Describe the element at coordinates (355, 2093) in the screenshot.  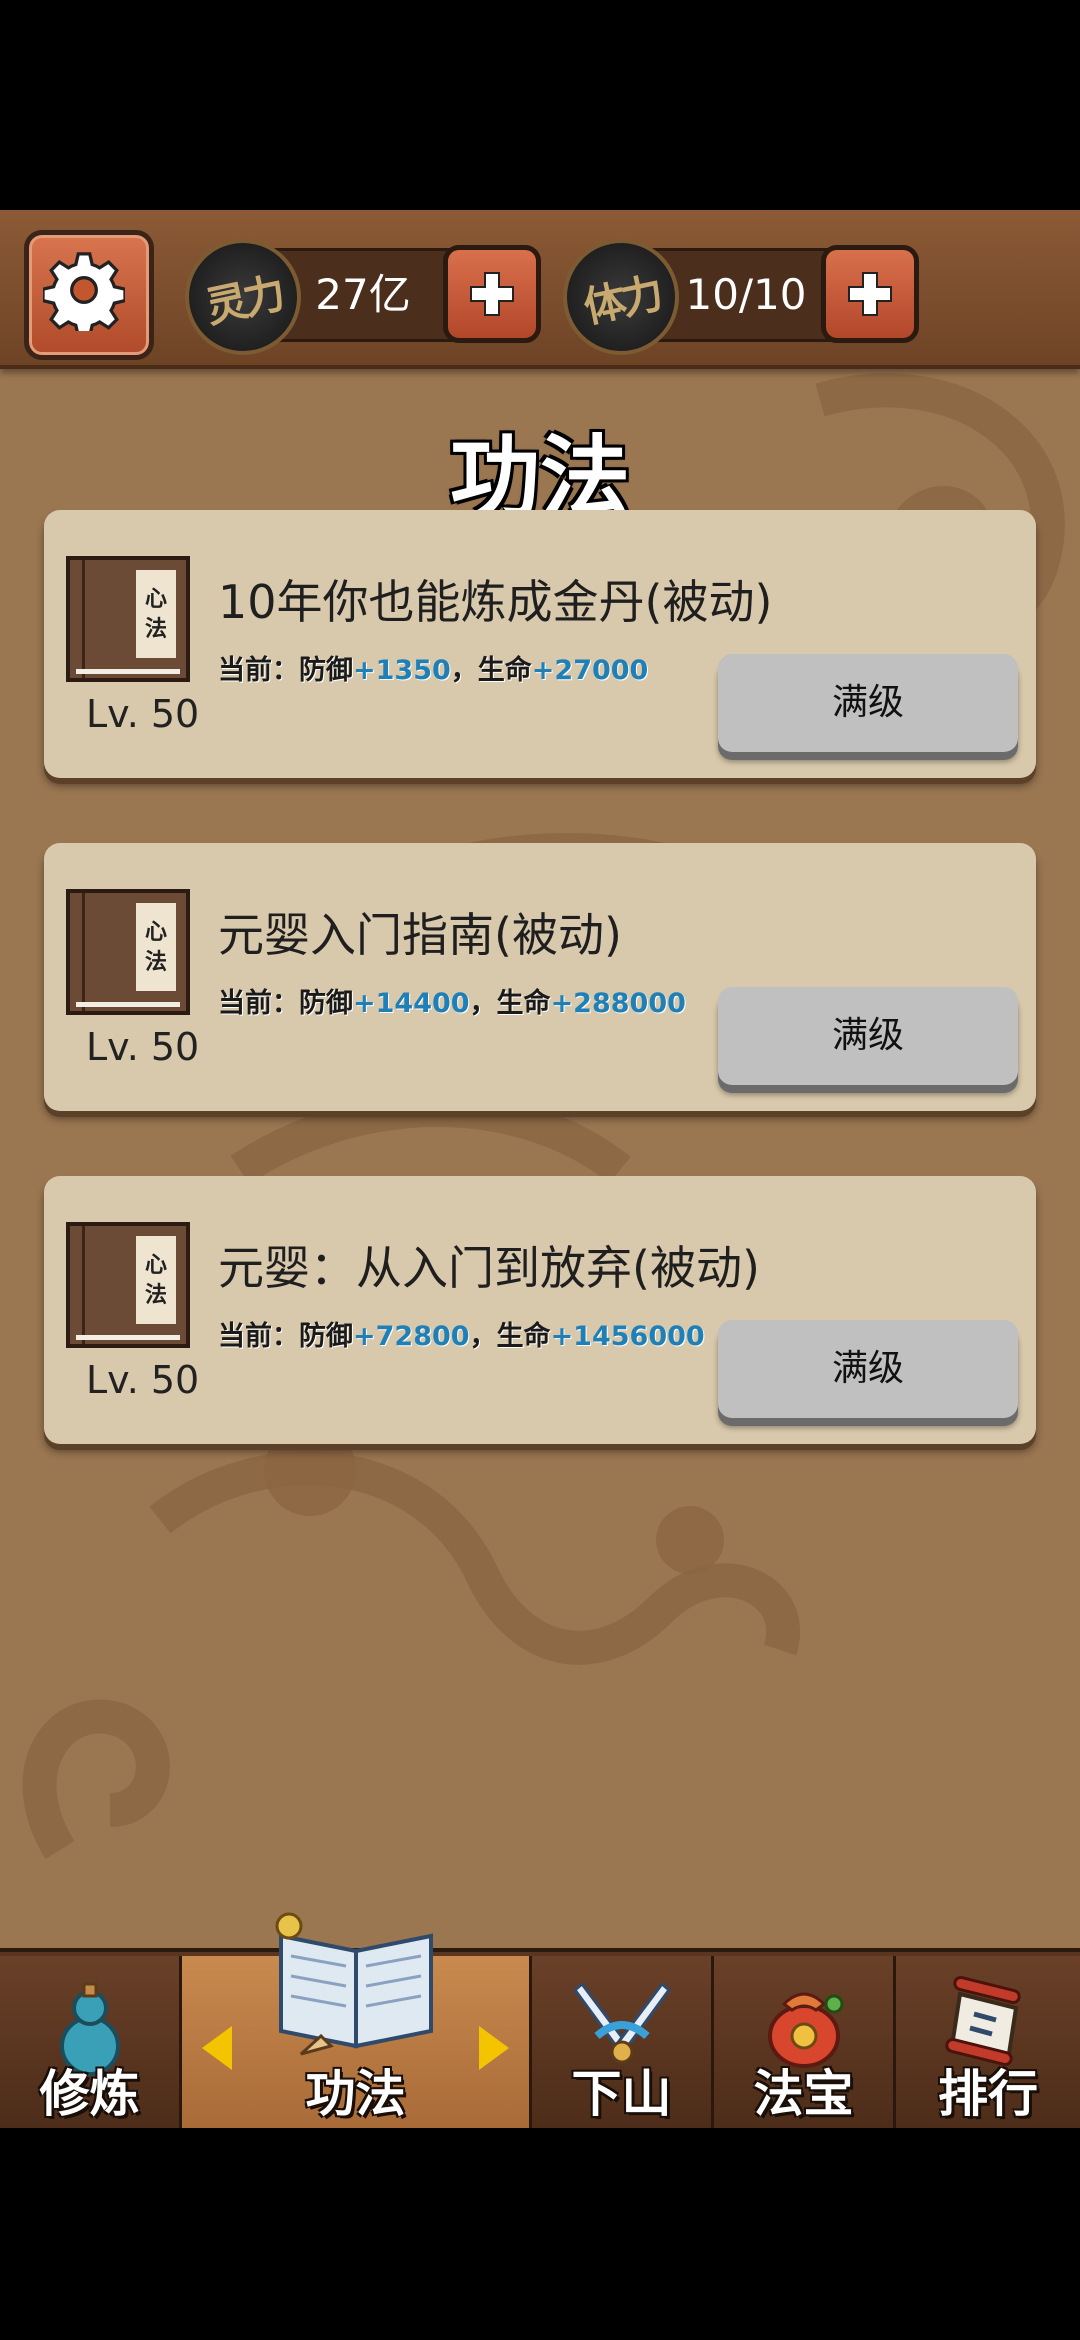
I see `nav-label: 功法` at that location.